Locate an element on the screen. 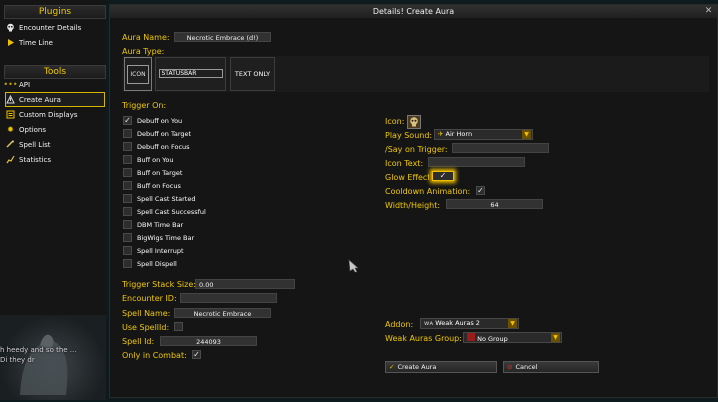  aura-name-label: Aura Name: is located at coordinates (146, 37).